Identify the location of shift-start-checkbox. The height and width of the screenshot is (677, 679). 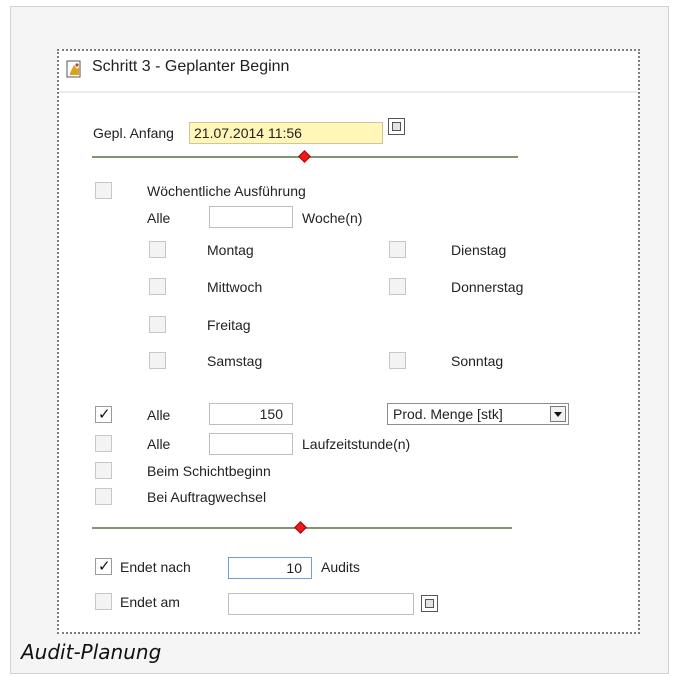
(103, 470).